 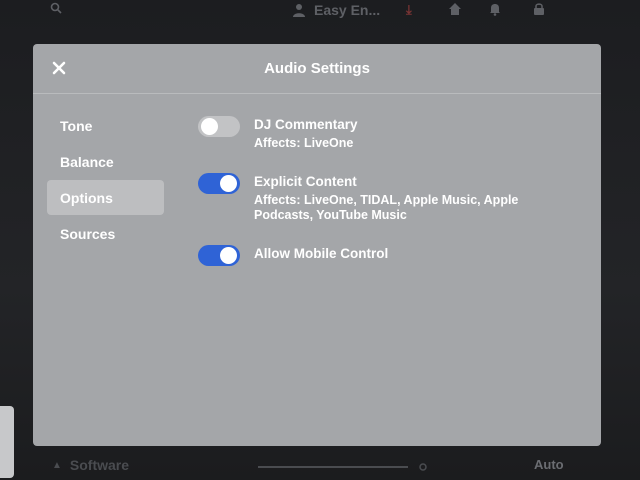 I want to click on sidebar-item-options: Options, so click(x=105, y=197).